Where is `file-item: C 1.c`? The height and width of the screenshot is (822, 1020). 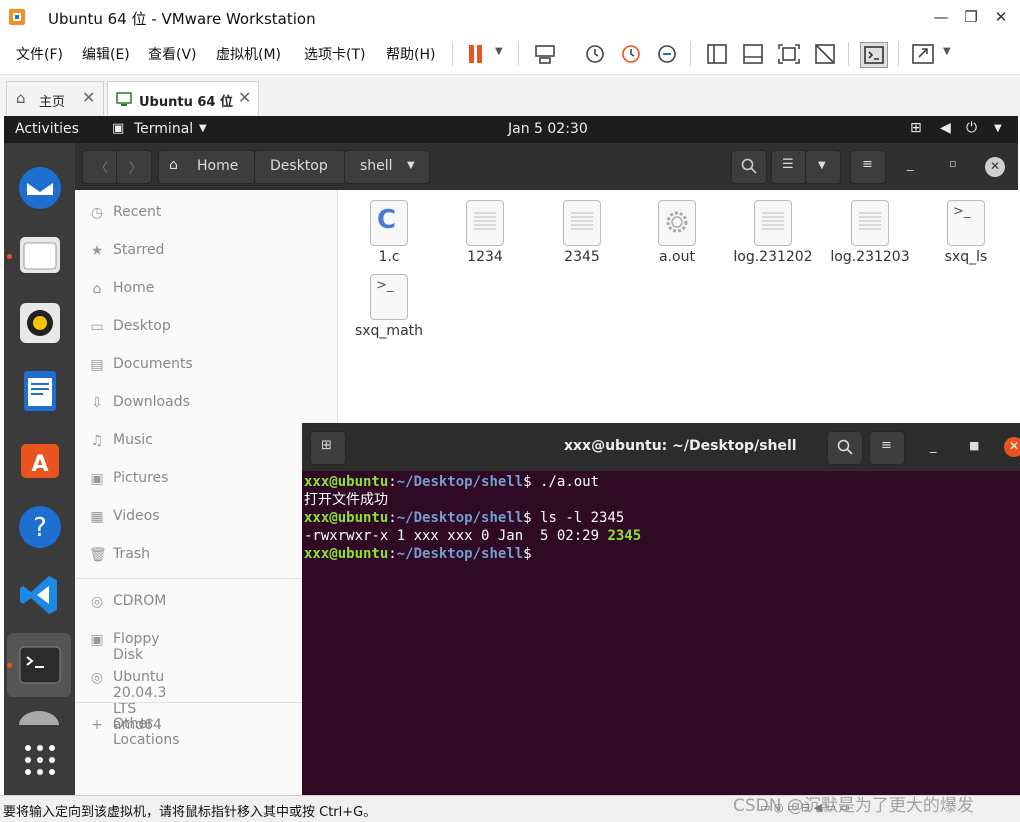 file-item: C 1.c is located at coordinates (389, 231).